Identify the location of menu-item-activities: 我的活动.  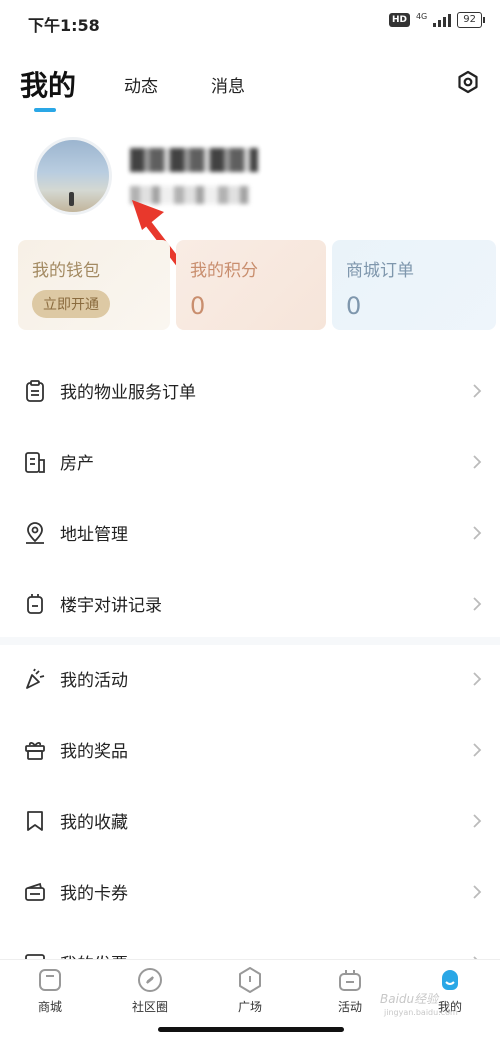
(250, 678).